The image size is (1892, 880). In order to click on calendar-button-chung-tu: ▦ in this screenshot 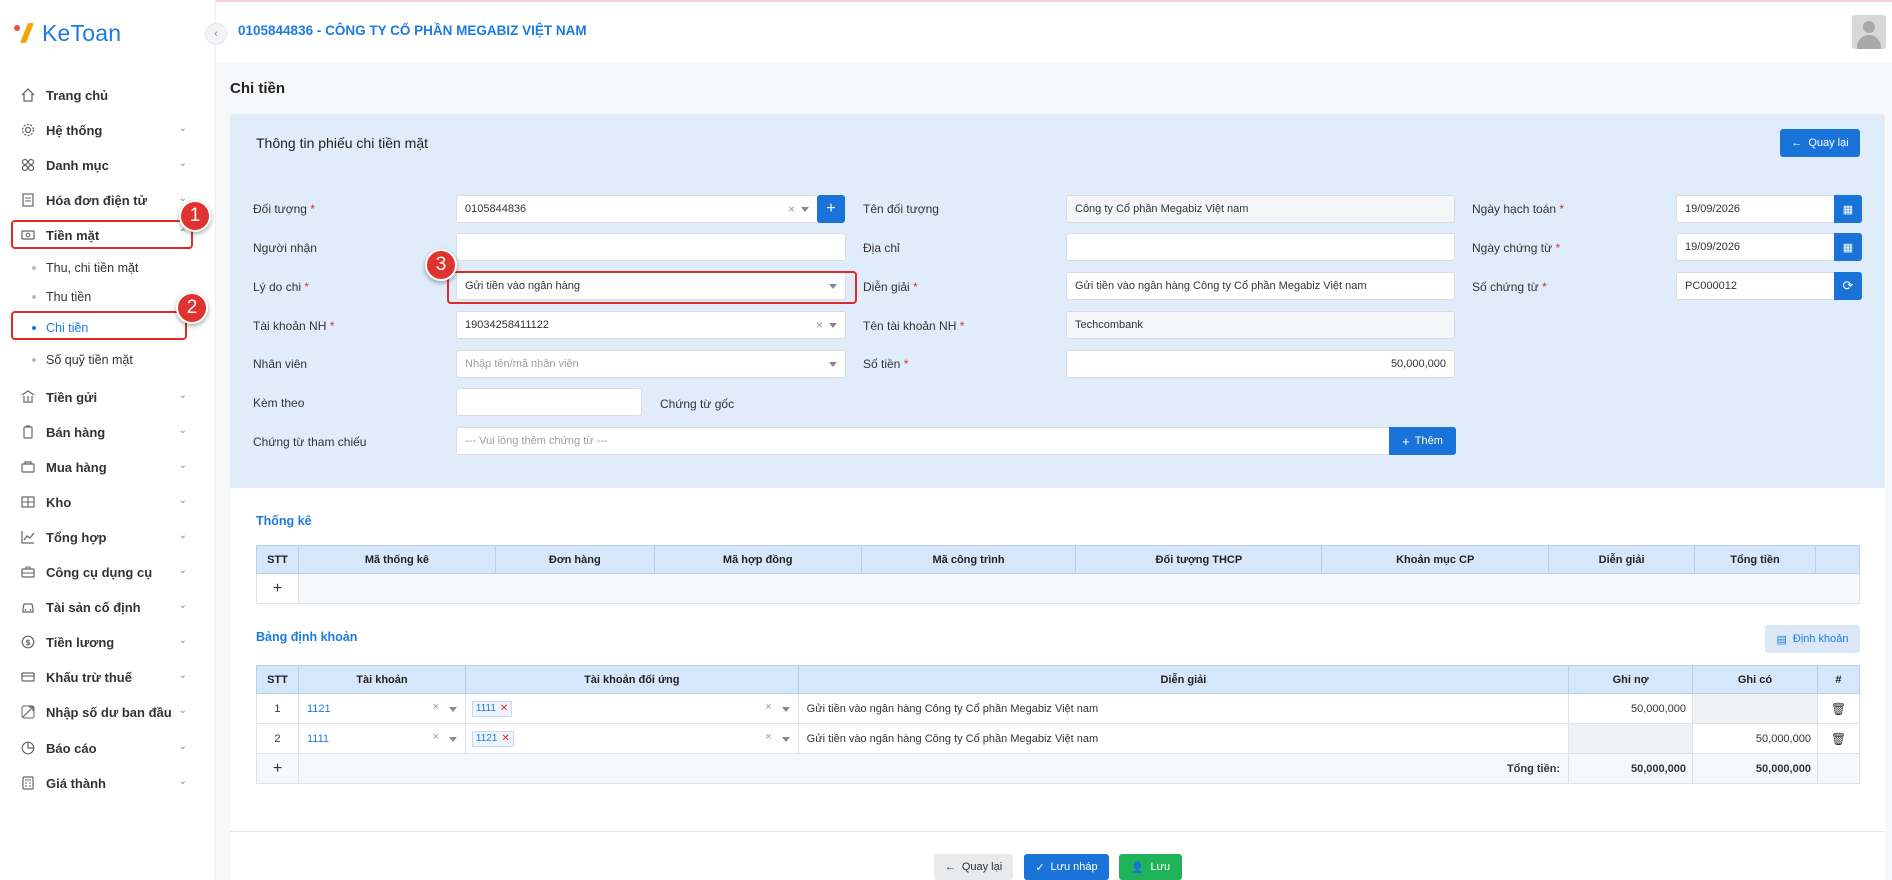, I will do `click(1848, 247)`.